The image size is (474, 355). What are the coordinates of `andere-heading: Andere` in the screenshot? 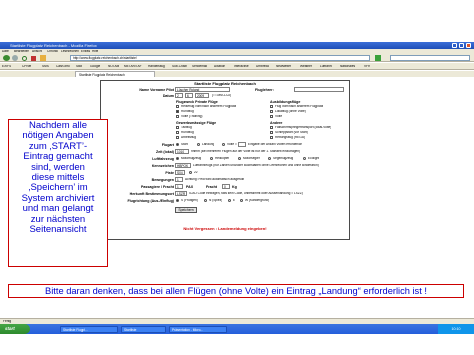 It's located at (276, 123).